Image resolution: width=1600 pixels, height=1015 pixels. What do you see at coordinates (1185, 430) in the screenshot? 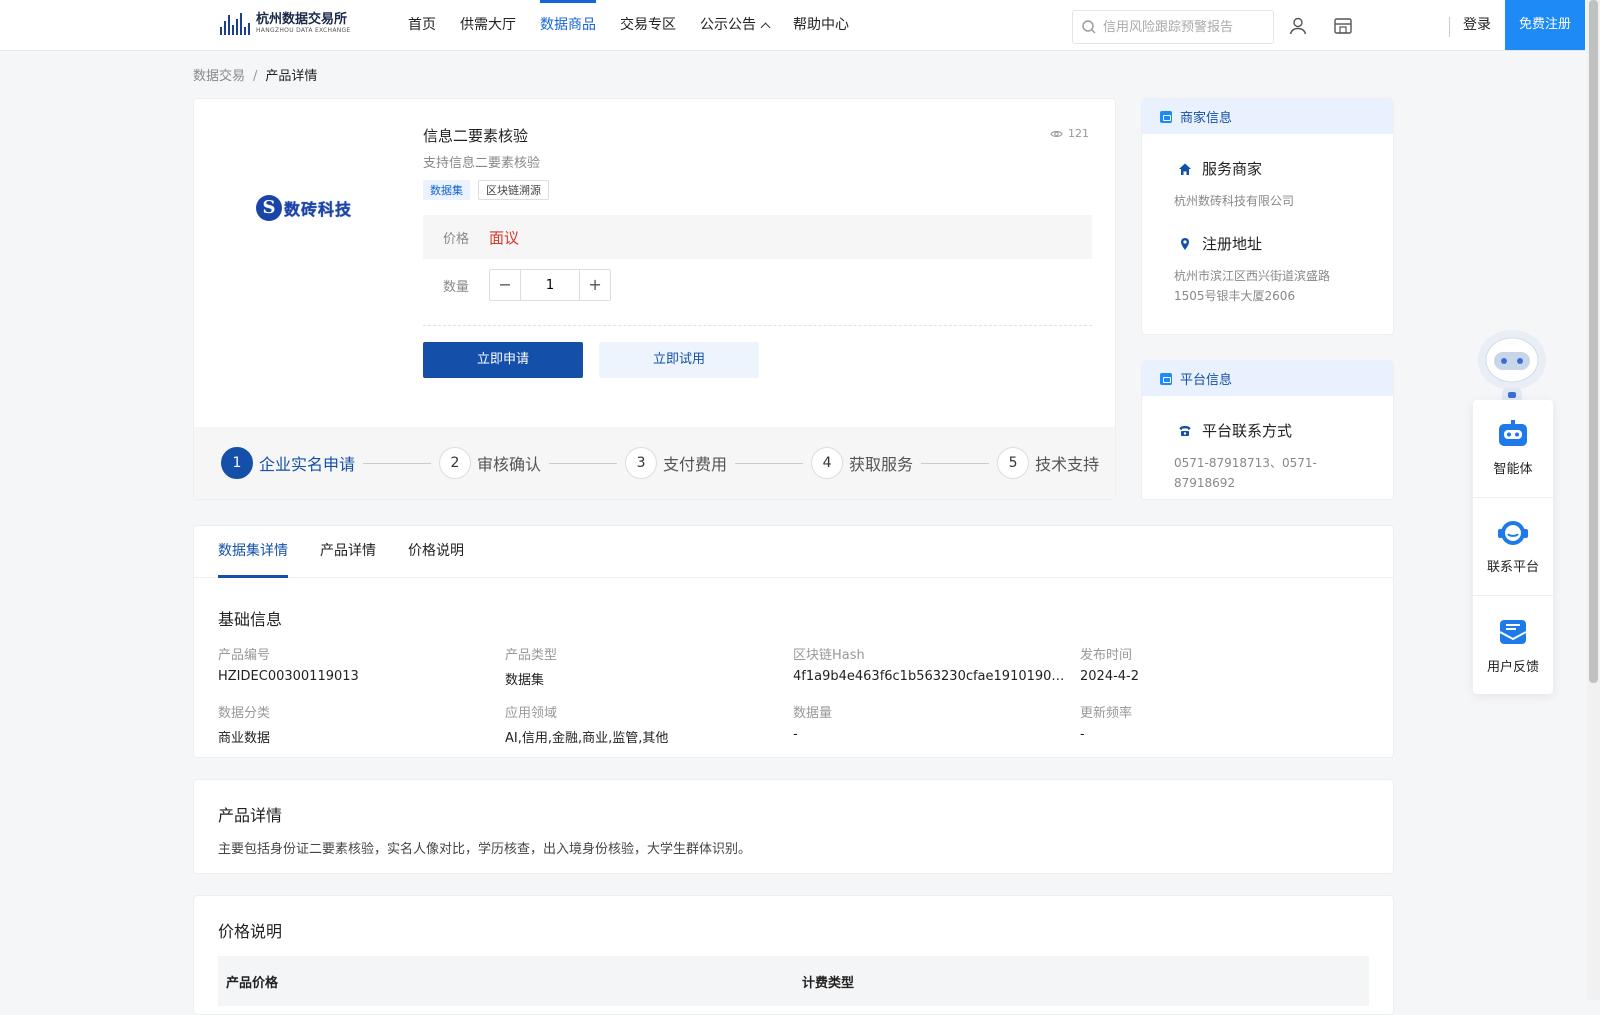
I see `phone-icon` at bounding box center [1185, 430].